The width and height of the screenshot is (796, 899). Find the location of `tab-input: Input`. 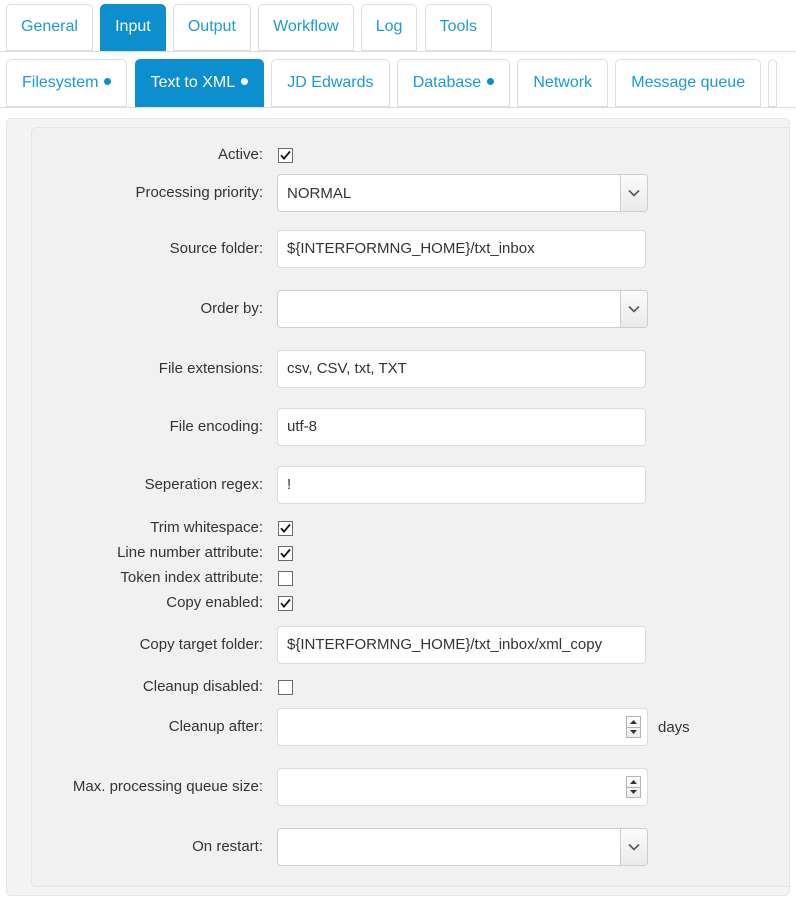

tab-input: Input is located at coordinates (133, 27).